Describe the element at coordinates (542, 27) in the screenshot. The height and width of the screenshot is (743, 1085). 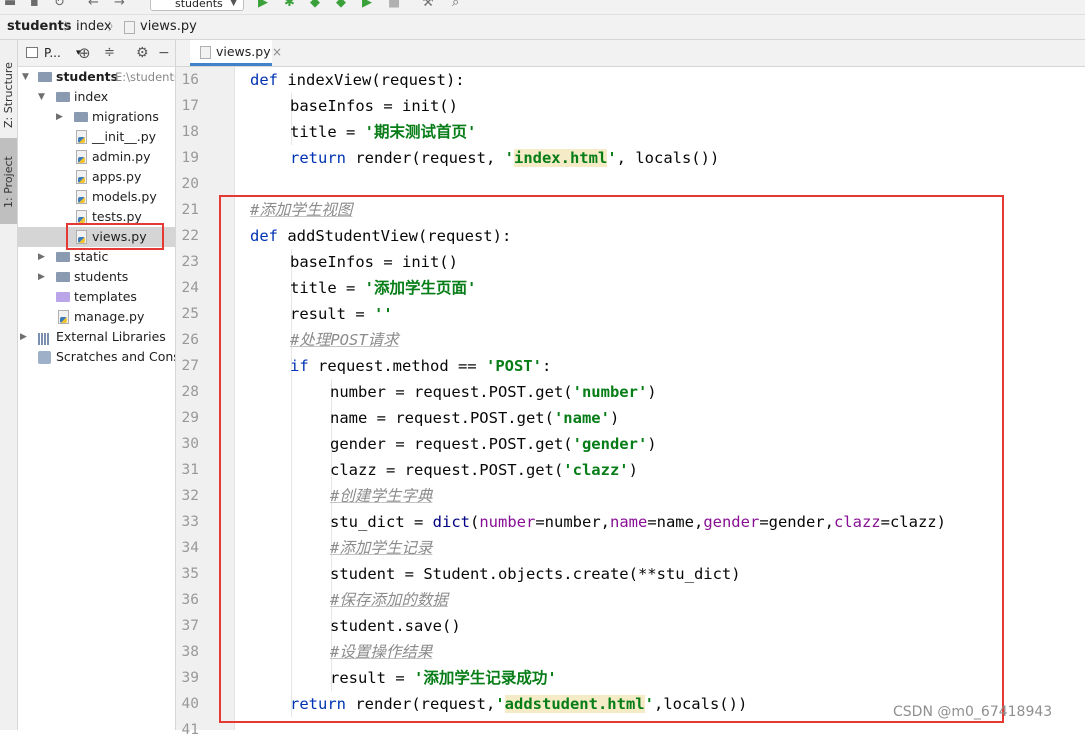
I see `breadcrumb: students 〉 index 〉 views.py` at that location.